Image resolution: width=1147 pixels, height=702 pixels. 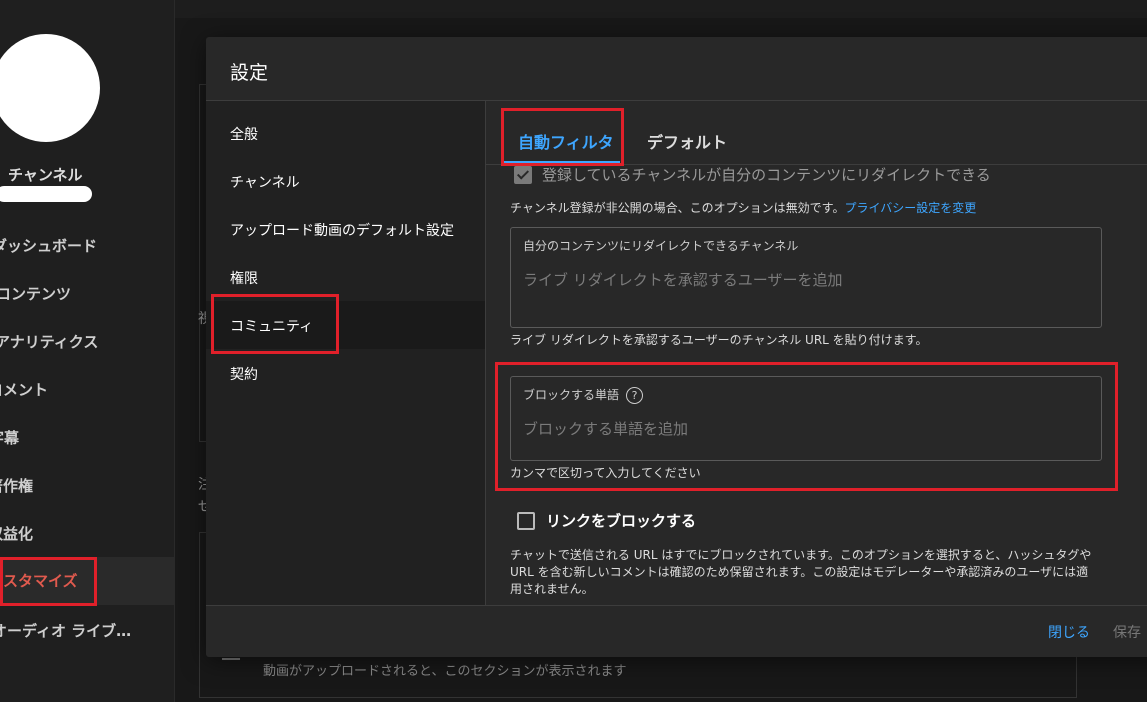 I want to click on redirect-field-help: ライブ リダイレクトを承認するユーザーのチャンネル URL を貼り付けます。, so click(x=719, y=340).